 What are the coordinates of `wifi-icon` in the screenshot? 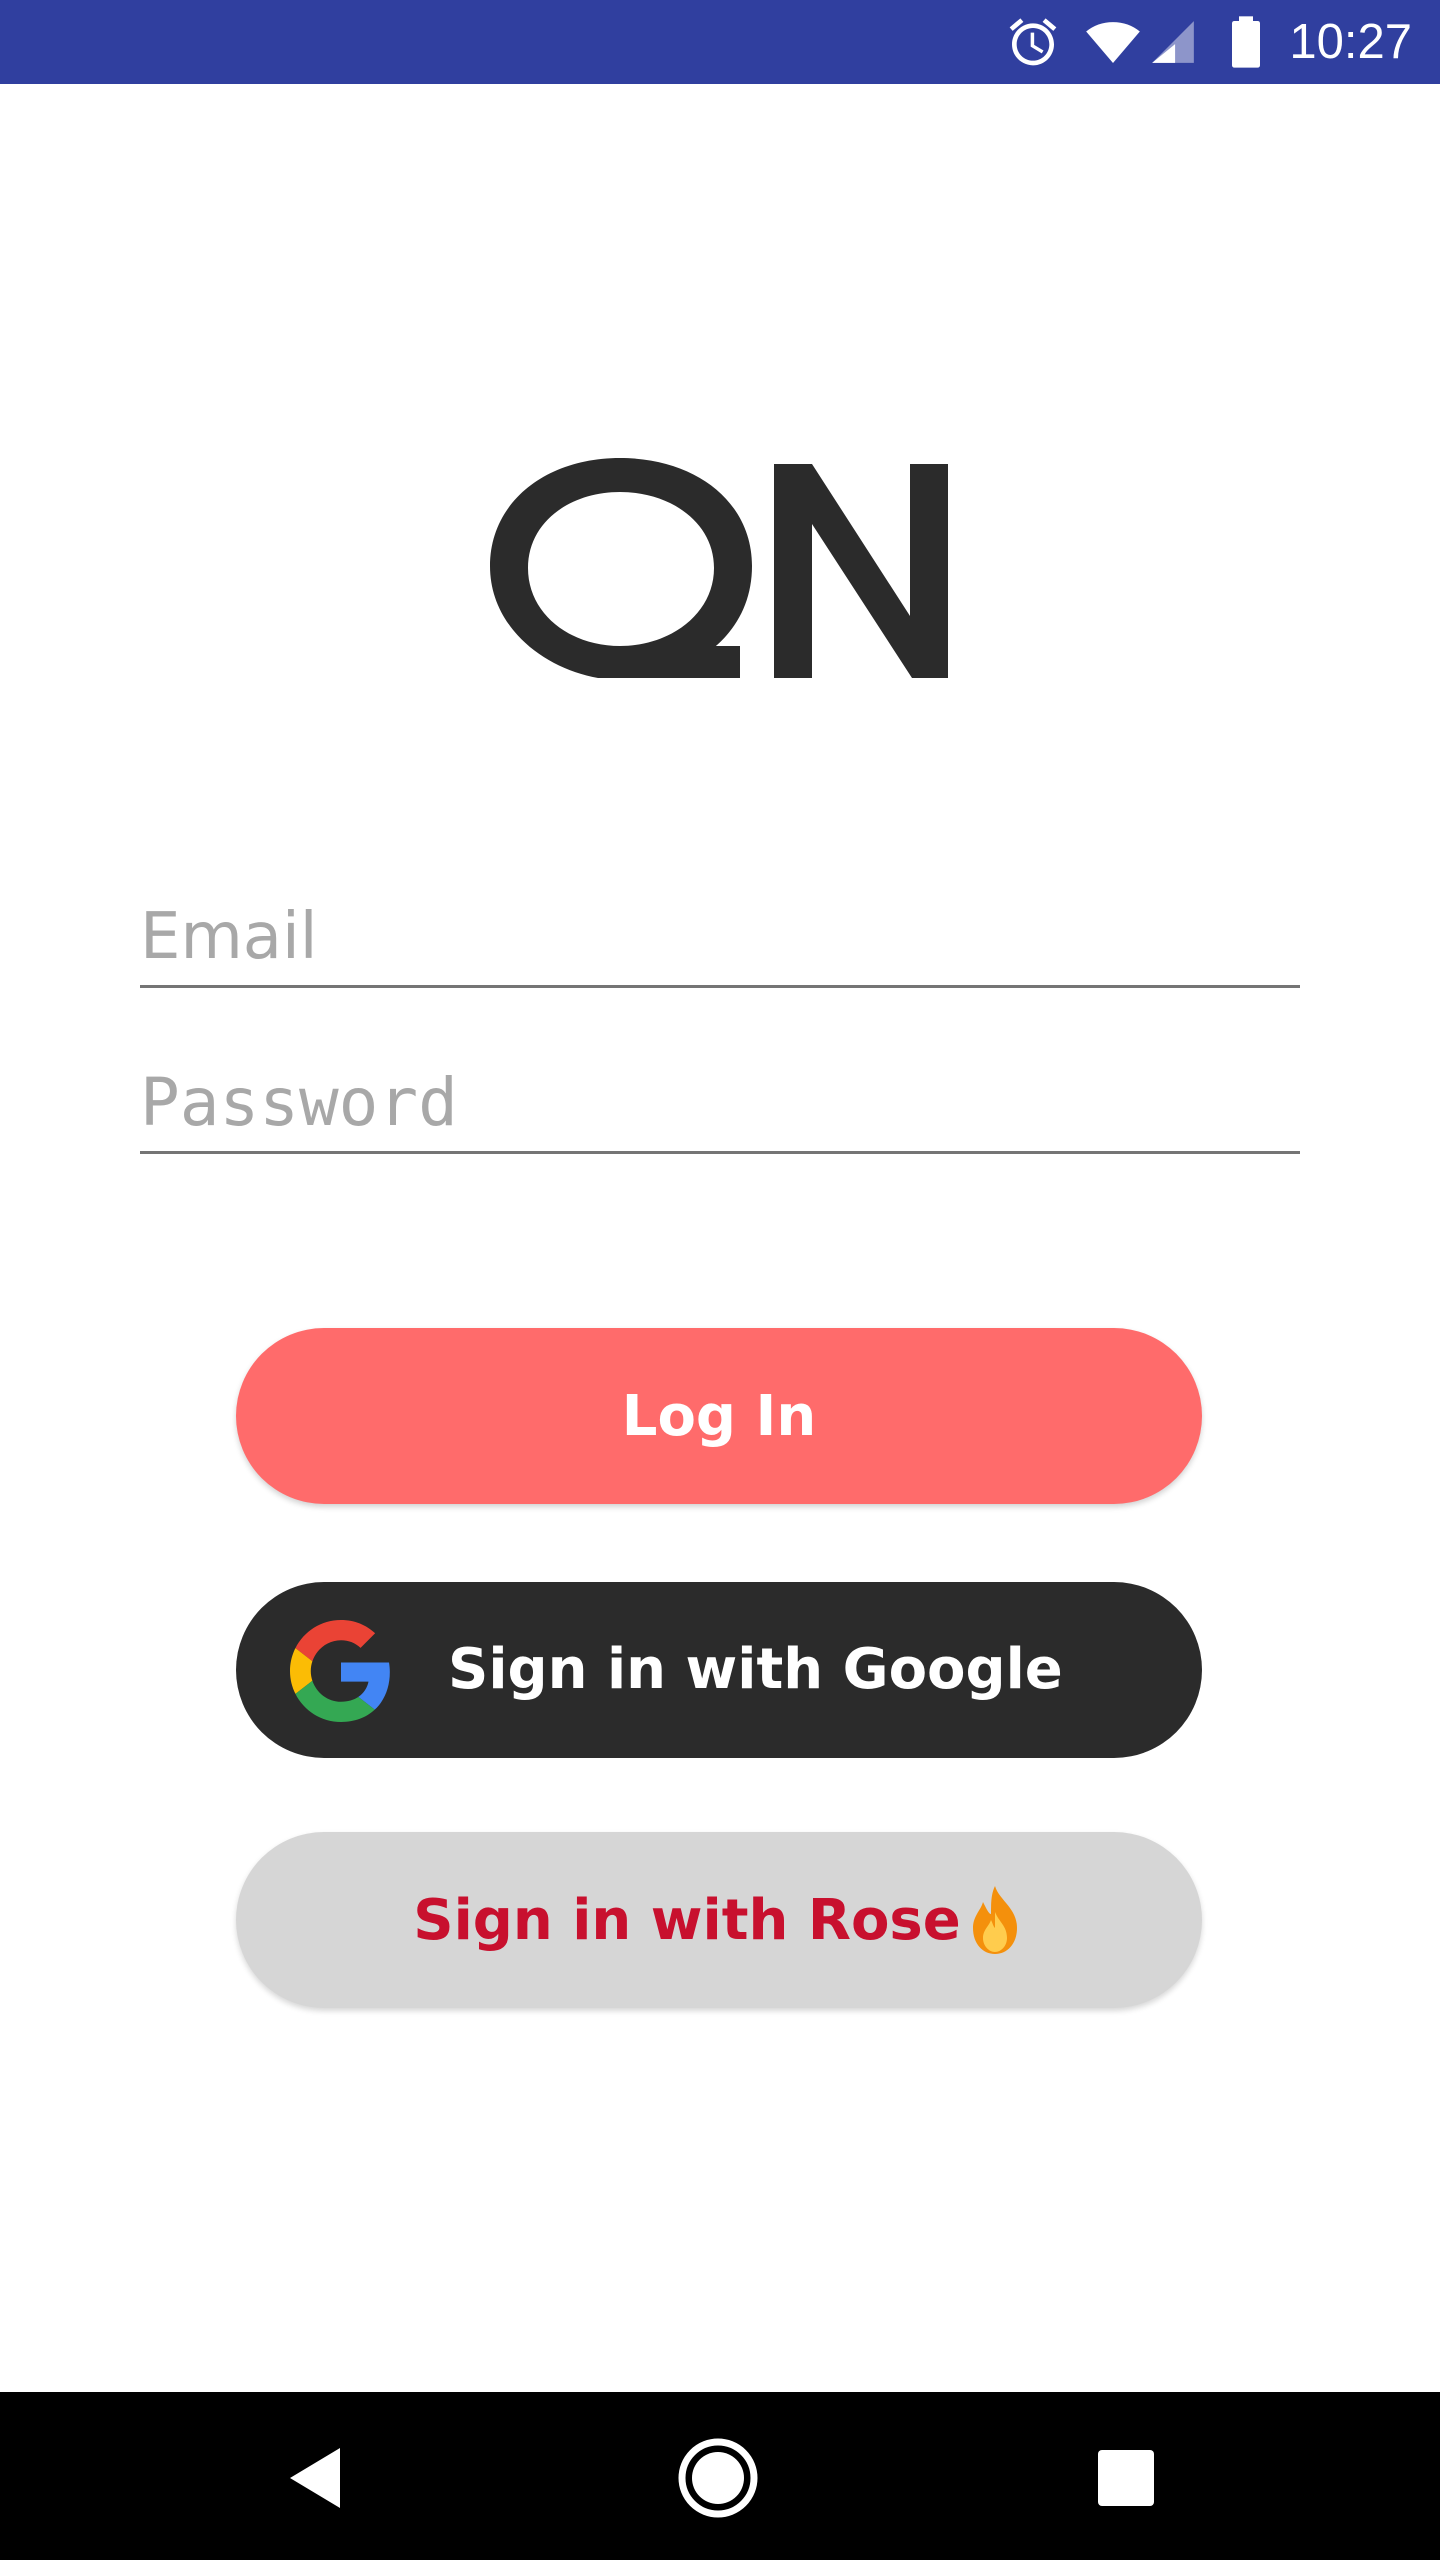 It's located at (1113, 42).